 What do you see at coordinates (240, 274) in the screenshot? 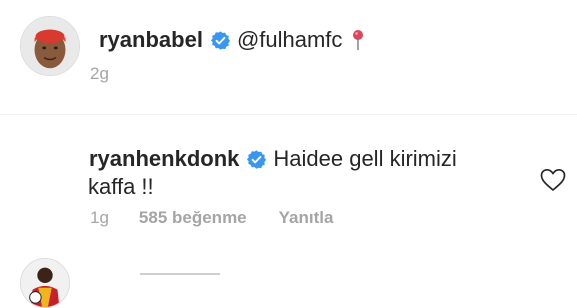
I see `more-replies-cutoff` at bounding box center [240, 274].